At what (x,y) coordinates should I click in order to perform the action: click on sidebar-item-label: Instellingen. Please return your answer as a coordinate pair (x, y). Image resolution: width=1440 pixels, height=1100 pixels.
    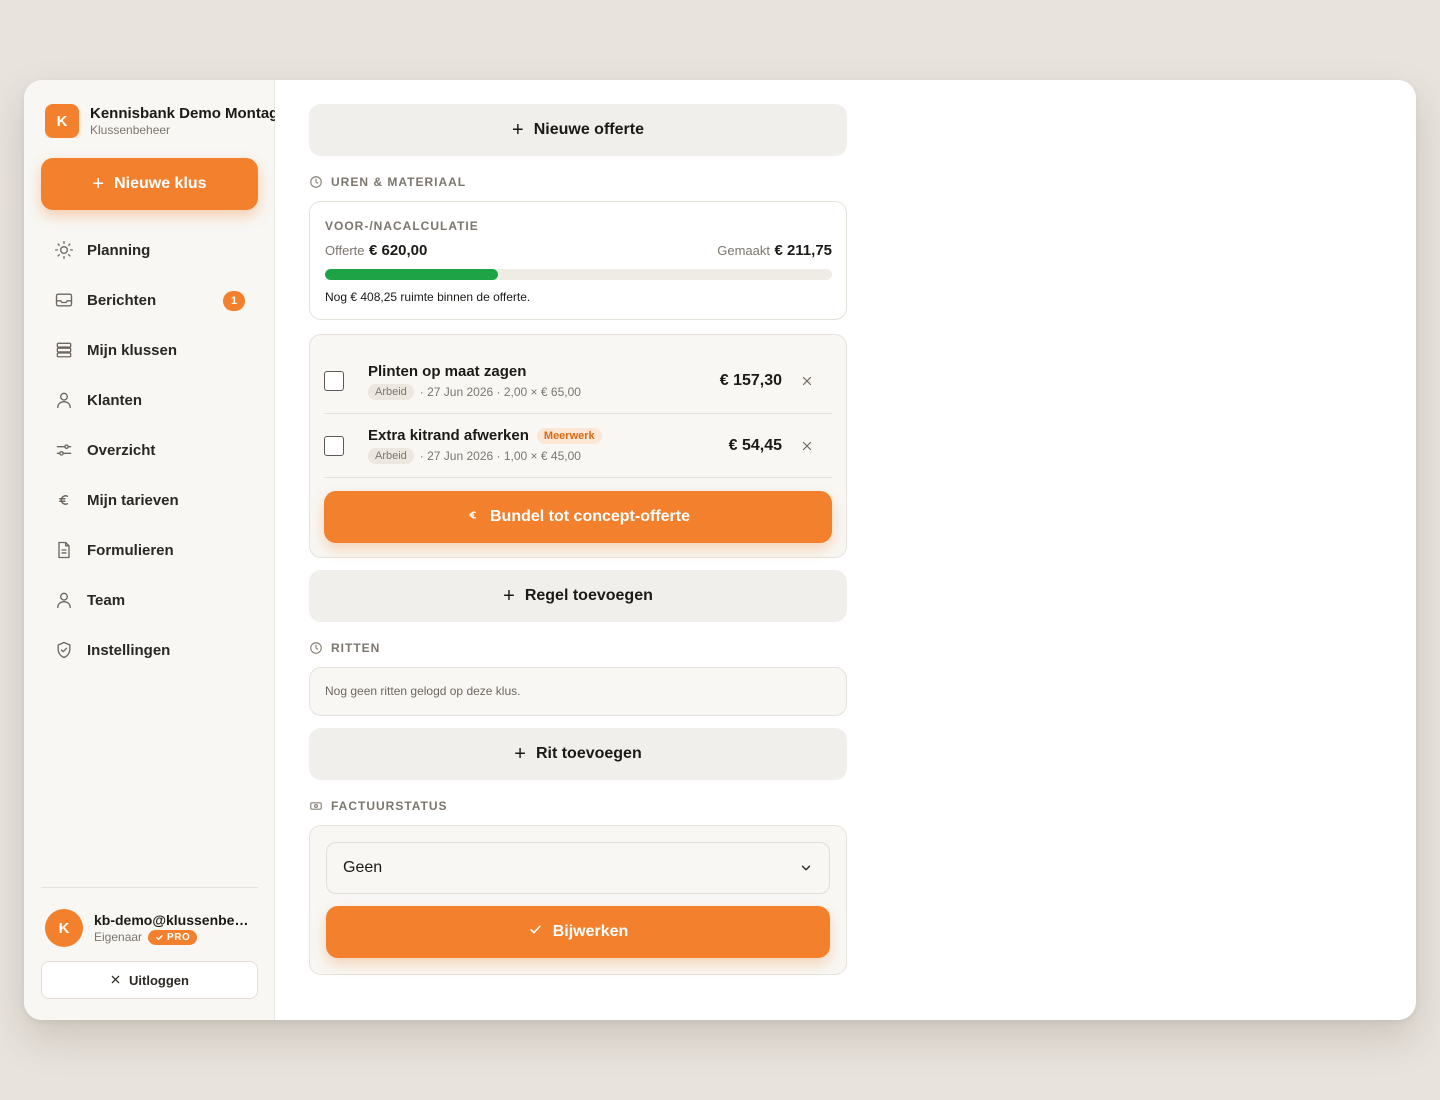
    Looking at the image, I should click on (129, 650).